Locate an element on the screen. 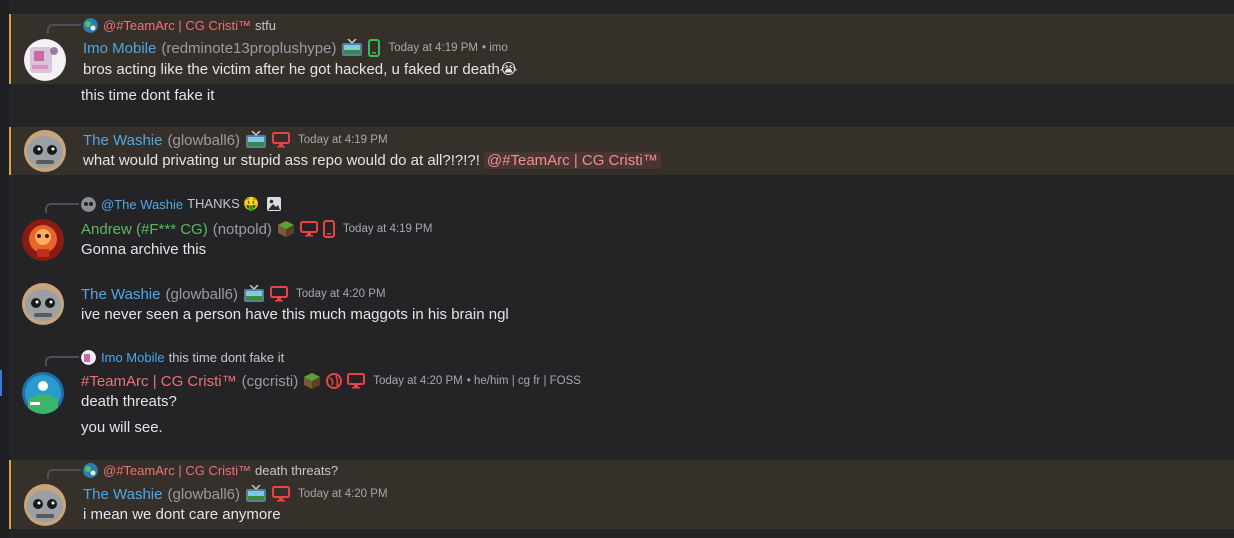  author-name: #TeamArc | CG Cristi™ is located at coordinates (159, 381).